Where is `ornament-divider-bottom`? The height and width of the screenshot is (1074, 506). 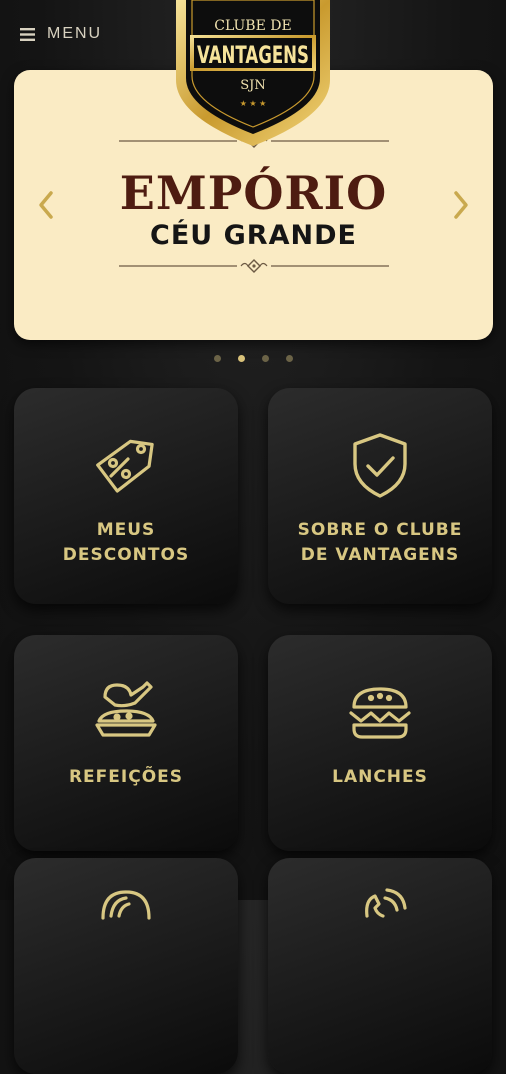 ornament-divider-bottom is located at coordinates (254, 266).